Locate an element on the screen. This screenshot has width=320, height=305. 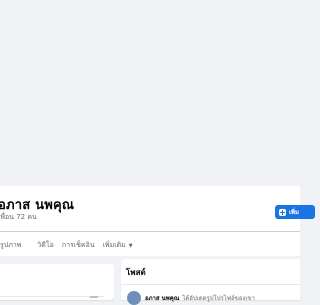
tab-checkins: การเช็คอิน is located at coordinates (82, 245).